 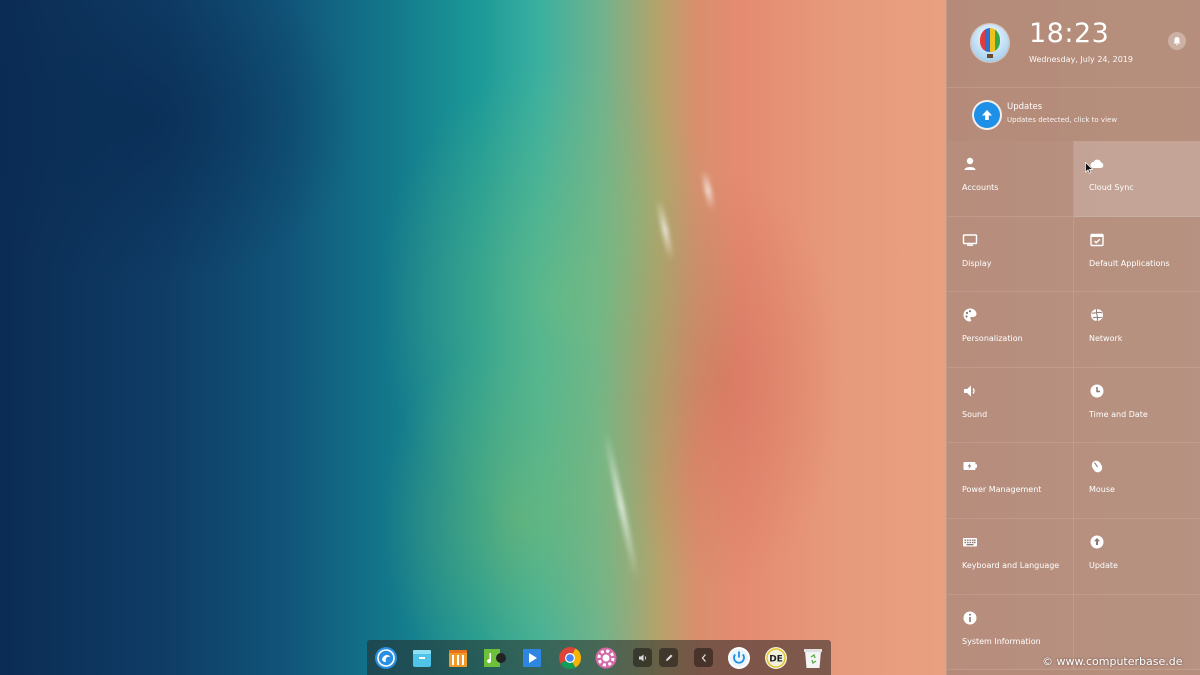 I want to click on user-avatar, so click(x=990, y=43).